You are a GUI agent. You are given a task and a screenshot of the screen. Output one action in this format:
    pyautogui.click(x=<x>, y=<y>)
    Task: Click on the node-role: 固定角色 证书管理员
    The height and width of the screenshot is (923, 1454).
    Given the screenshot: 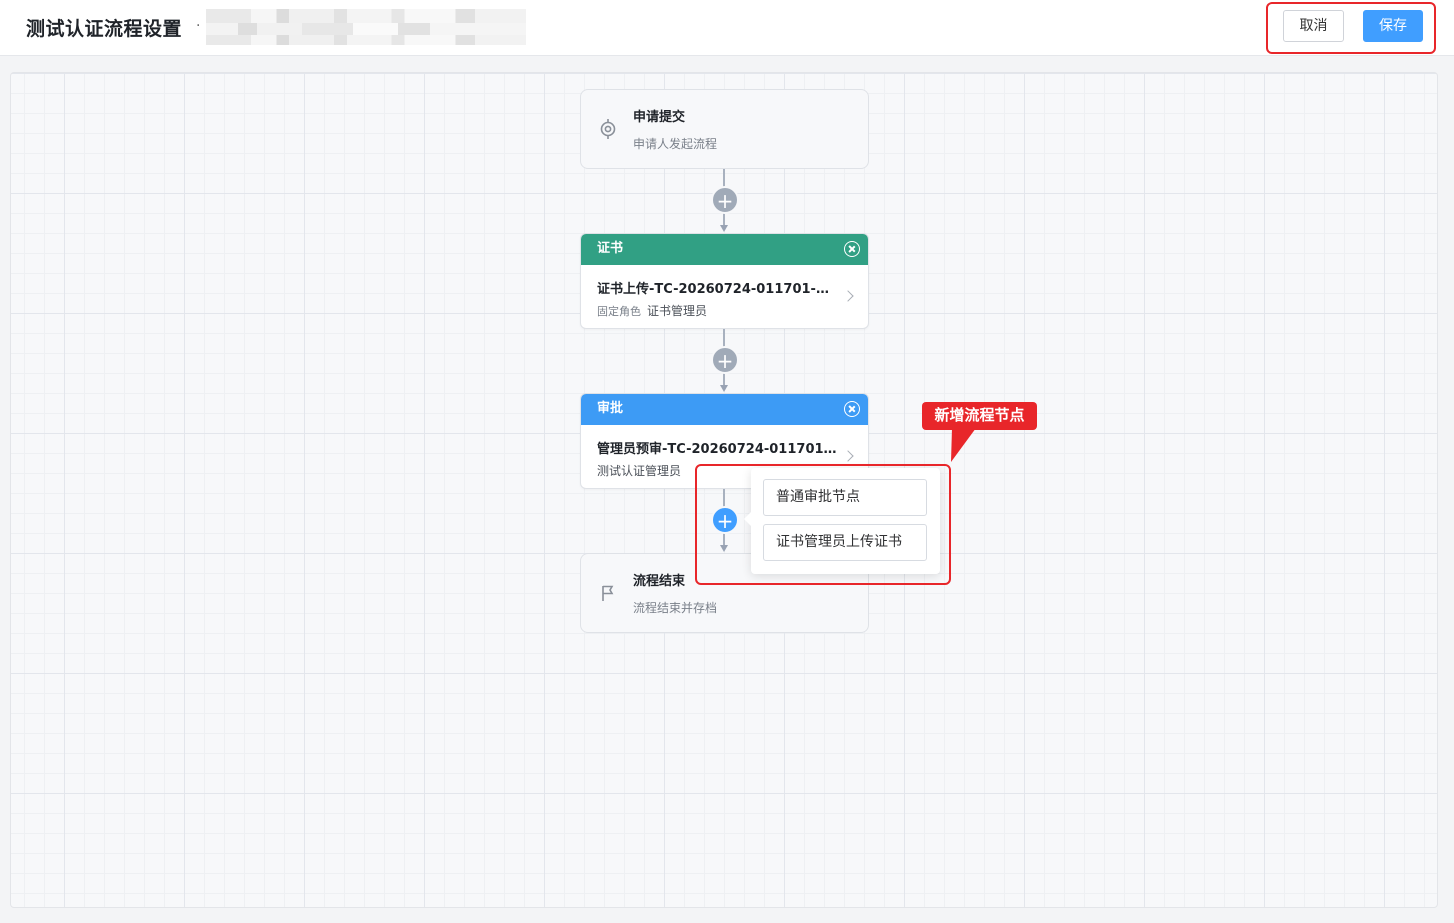 What is the action you would take?
    pyautogui.click(x=652, y=310)
    